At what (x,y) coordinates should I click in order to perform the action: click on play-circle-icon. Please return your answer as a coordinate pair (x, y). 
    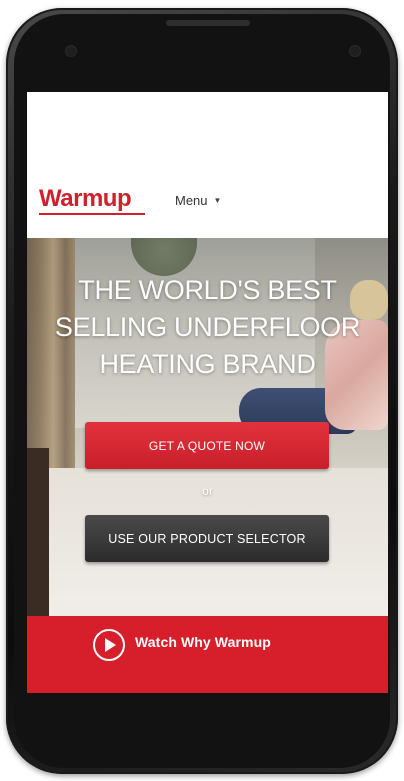
    Looking at the image, I should click on (109, 645).